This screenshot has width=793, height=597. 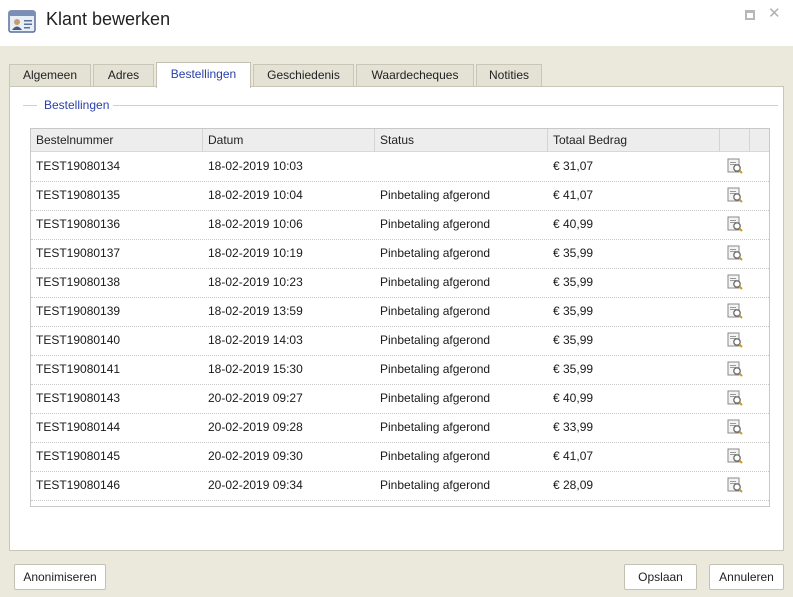 I want to click on order-amount-cell: € 33,99, so click(x=573, y=427).